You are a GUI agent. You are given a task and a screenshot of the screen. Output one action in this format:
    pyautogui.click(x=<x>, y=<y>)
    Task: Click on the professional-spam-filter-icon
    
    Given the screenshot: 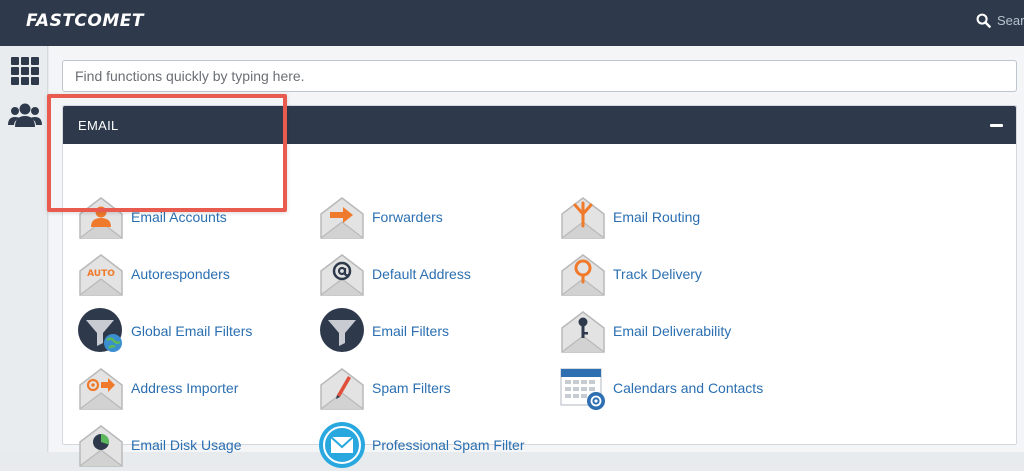 What is the action you would take?
    pyautogui.click(x=342, y=445)
    